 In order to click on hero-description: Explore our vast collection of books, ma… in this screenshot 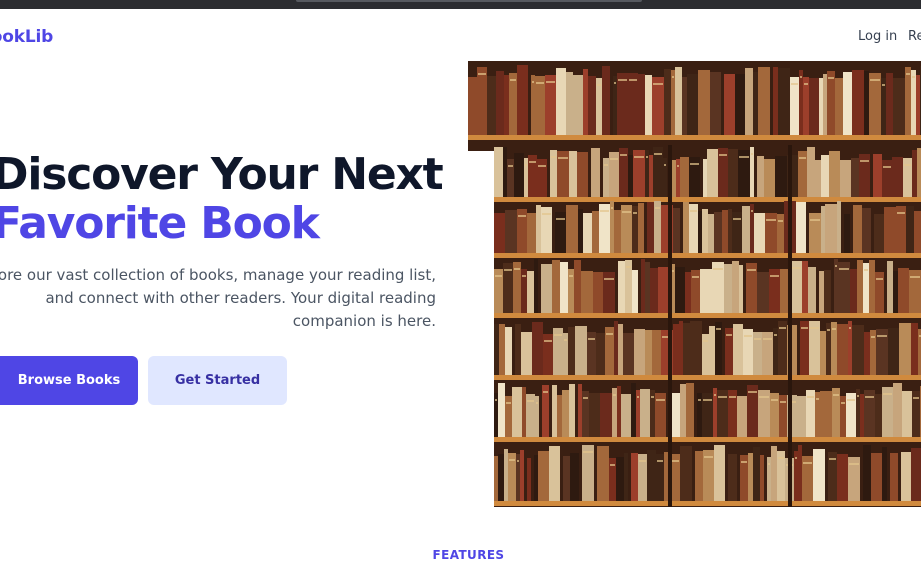, I will do `click(218, 298)`.